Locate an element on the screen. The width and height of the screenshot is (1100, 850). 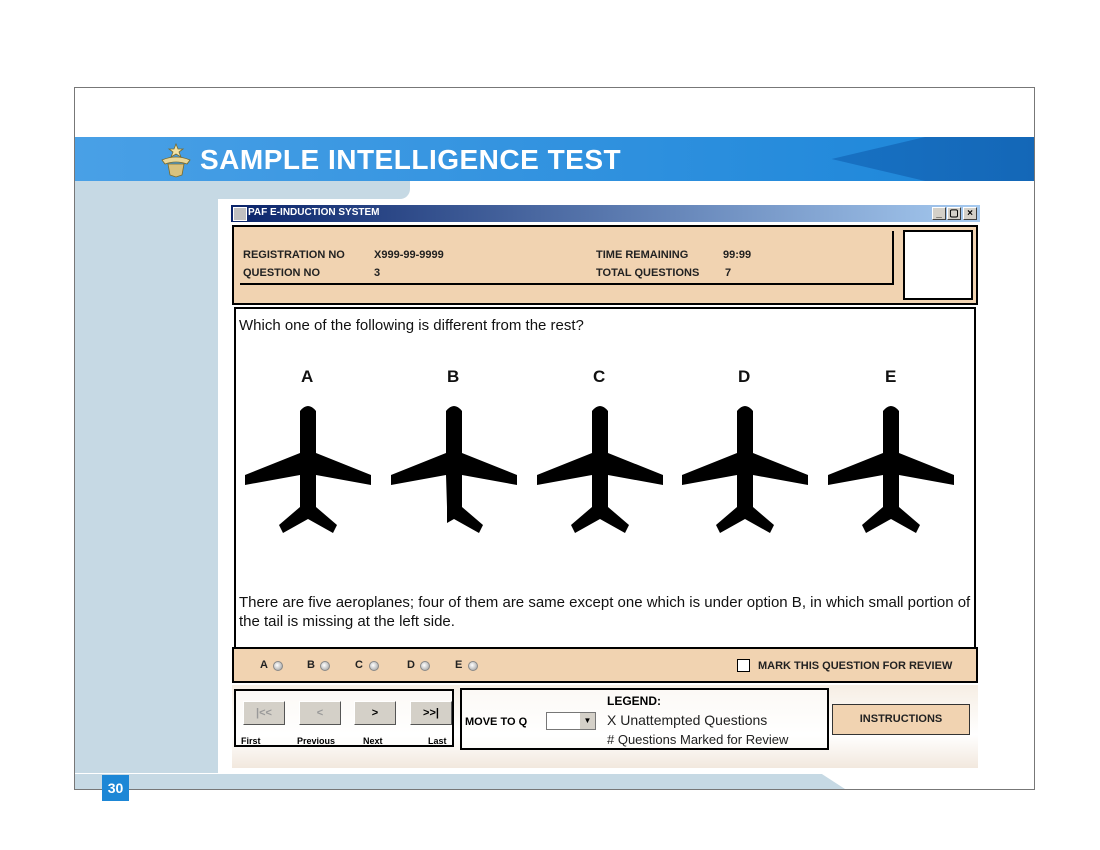
paf-emblem-icon is located at coordinates (176, 160).